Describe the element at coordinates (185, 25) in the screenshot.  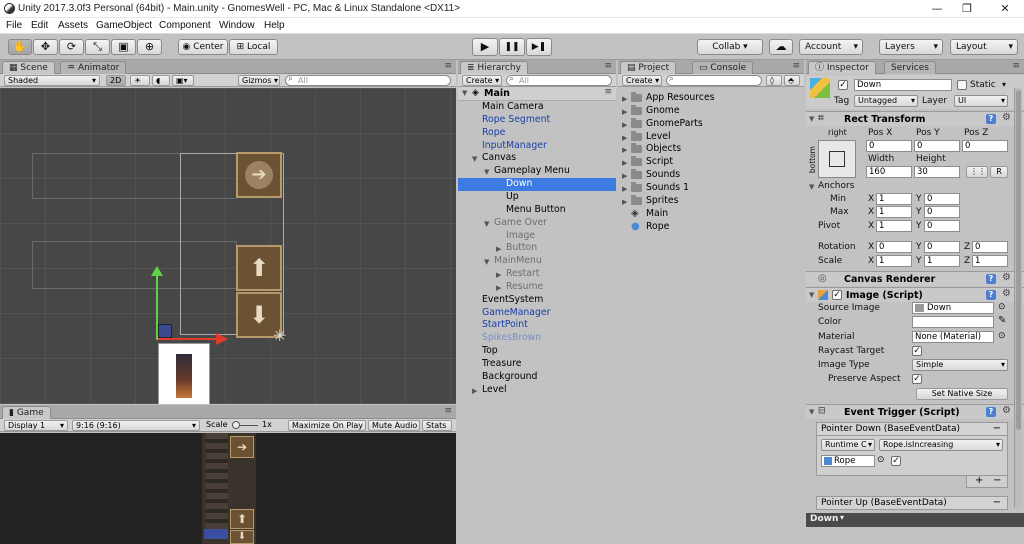
I see `menu-component: Component` at that location.